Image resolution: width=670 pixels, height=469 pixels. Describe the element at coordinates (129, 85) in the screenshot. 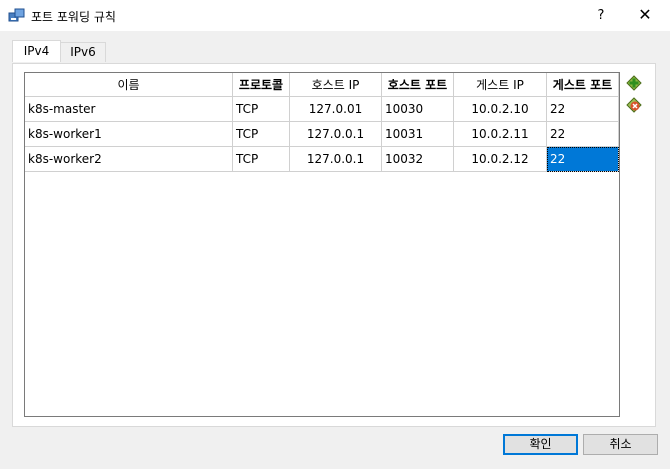

I see `column-header-name: 이름` at that location.